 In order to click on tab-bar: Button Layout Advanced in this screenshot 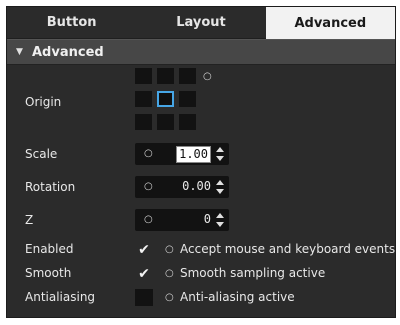, I will do `click(201, 23)`.